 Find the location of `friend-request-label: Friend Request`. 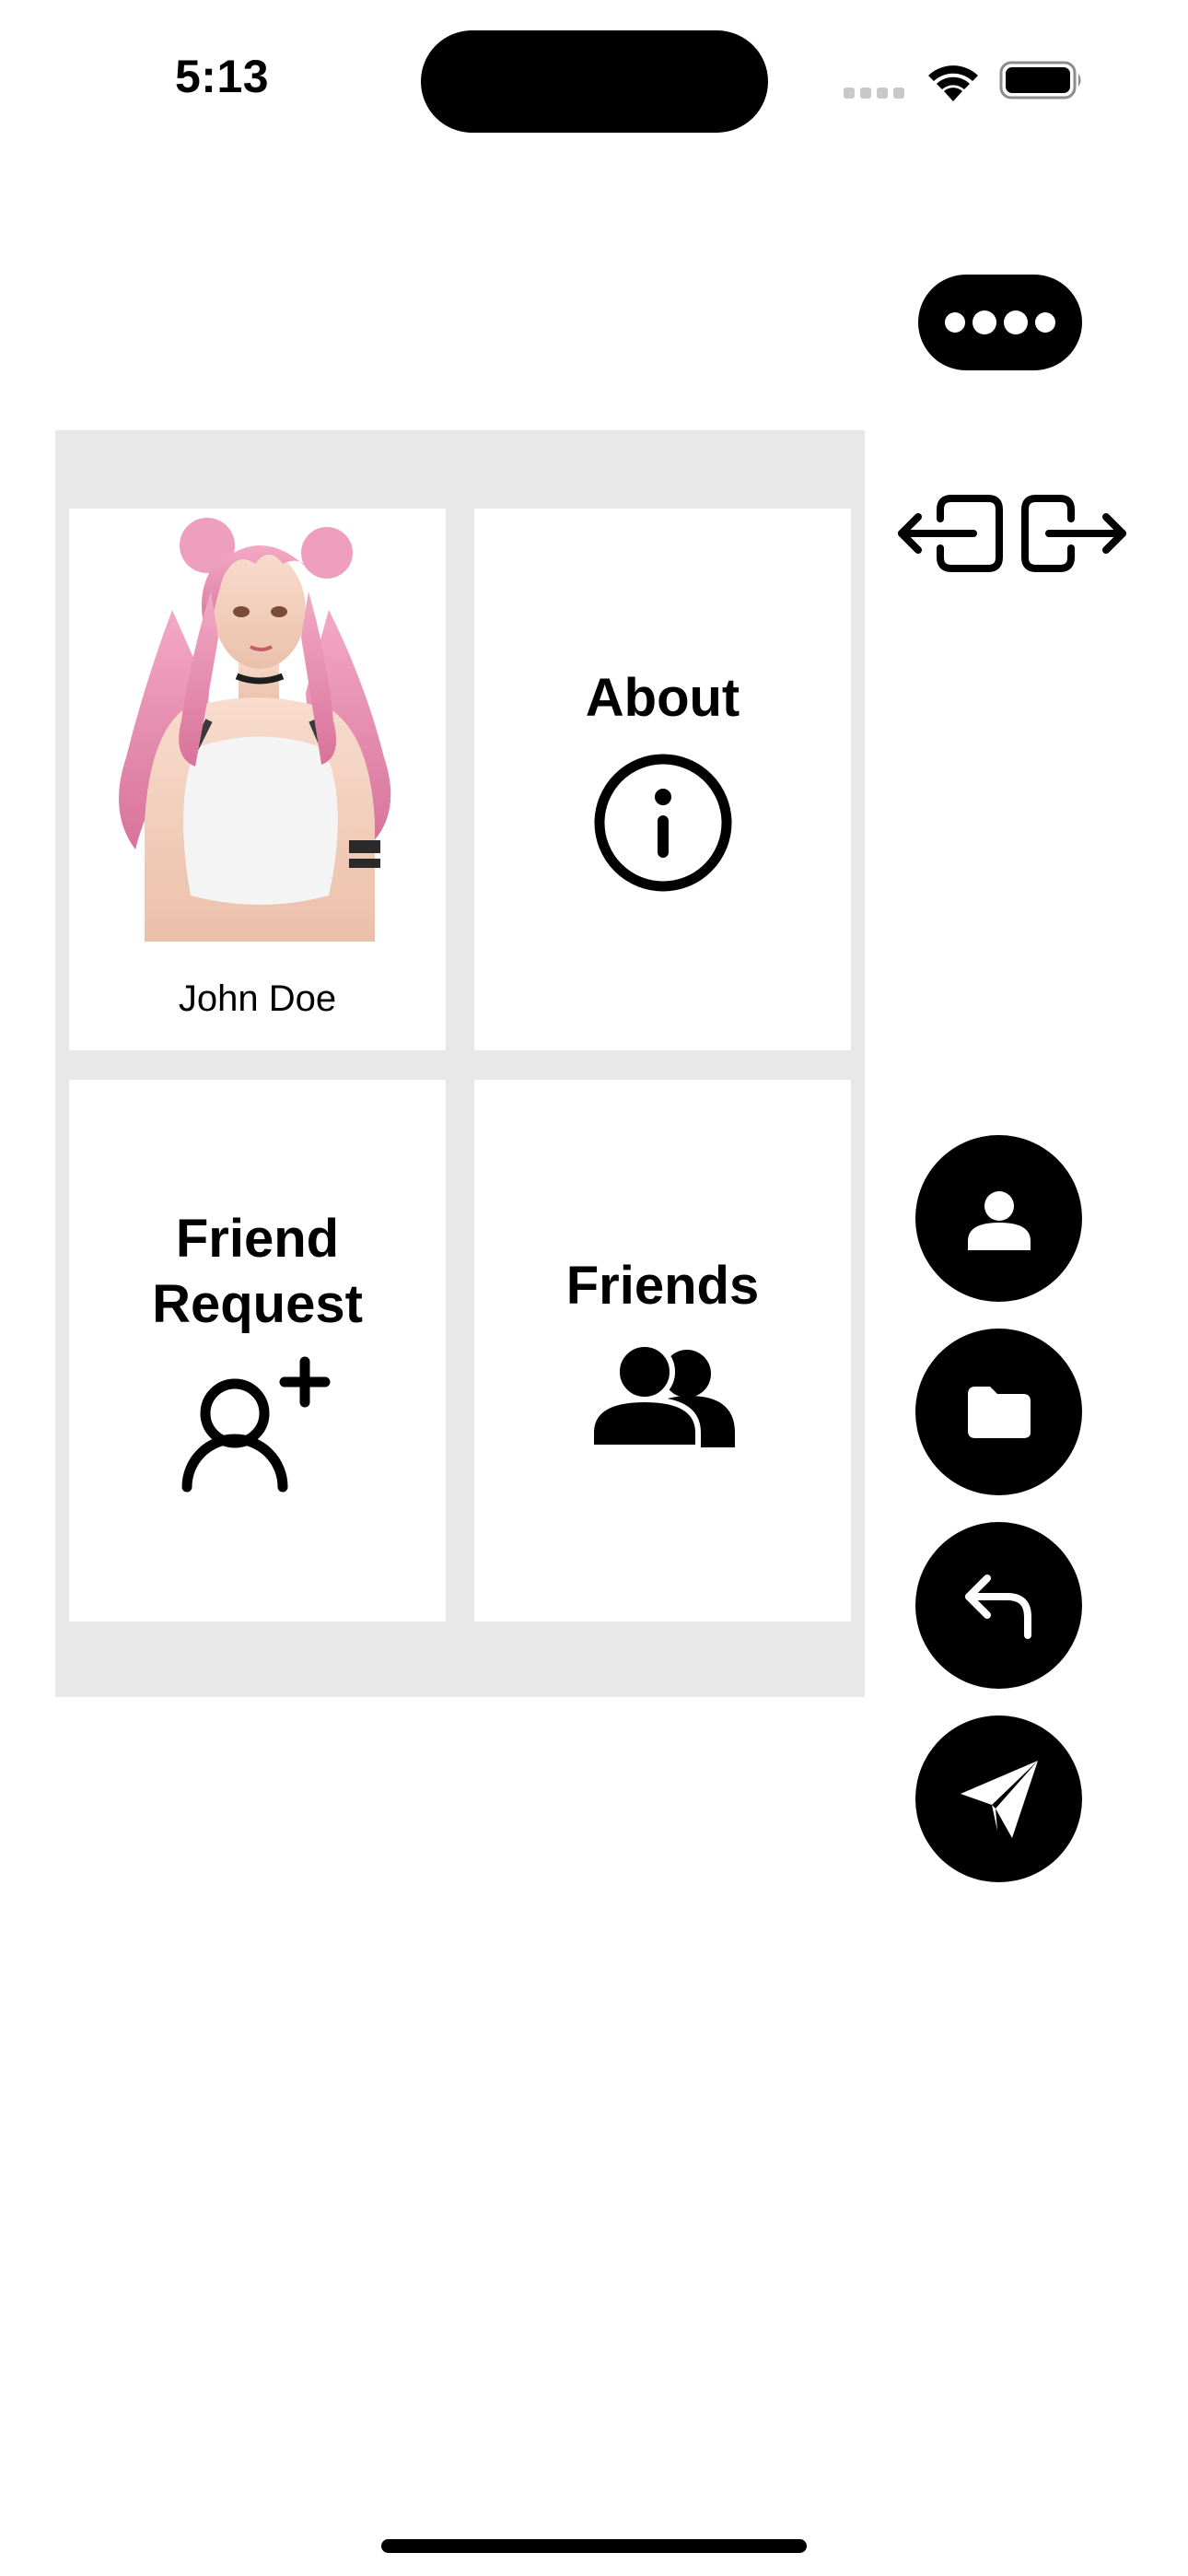

friend-request-label: Friend Request is located at coordinates (257, 1271).